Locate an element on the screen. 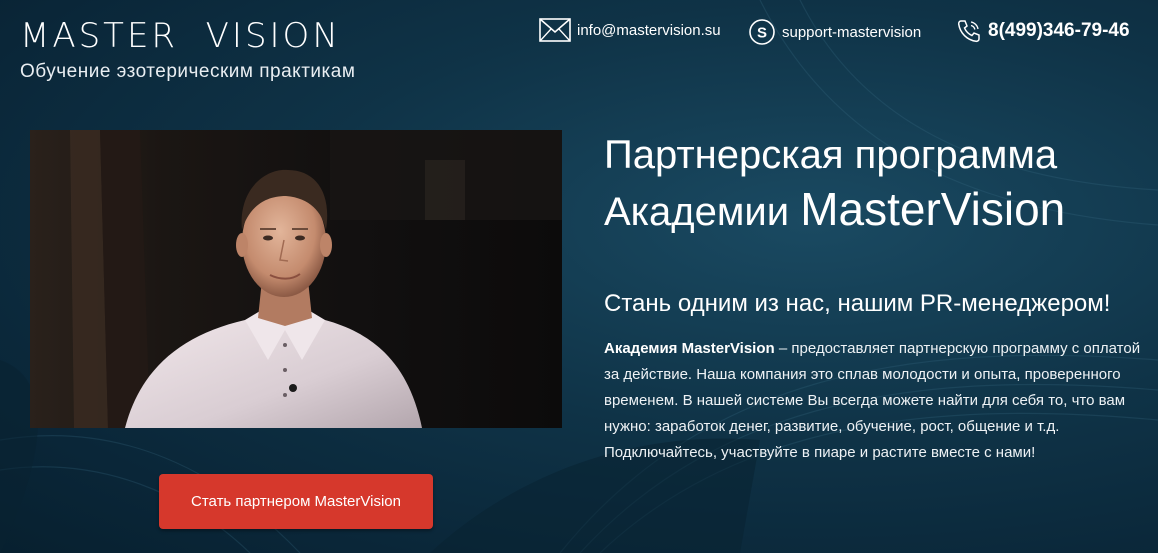 This screenshot has width=1158, height=553. email-link: info@mastervision.su is located at coordinates (649, 30).